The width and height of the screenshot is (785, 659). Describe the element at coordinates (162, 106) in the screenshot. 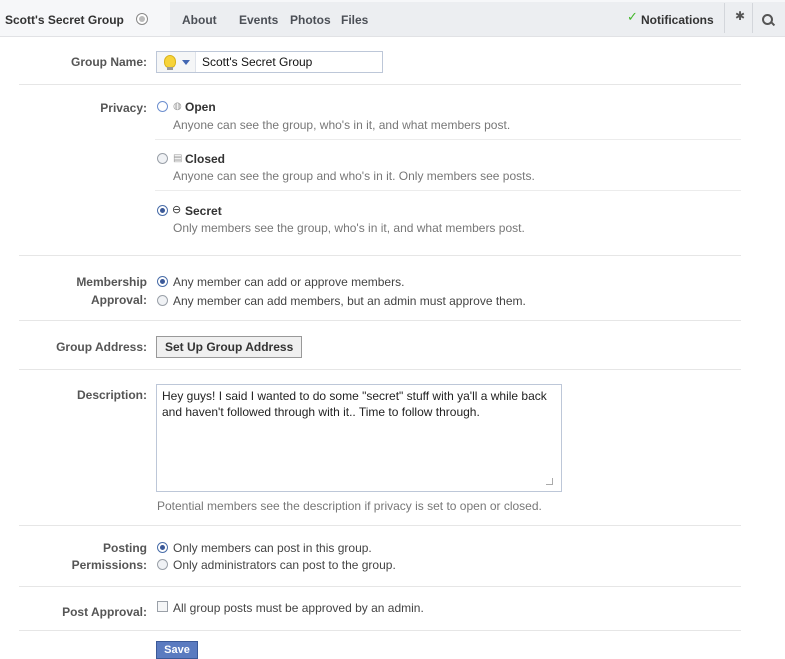

I see `privacy-open-radio` at that location.